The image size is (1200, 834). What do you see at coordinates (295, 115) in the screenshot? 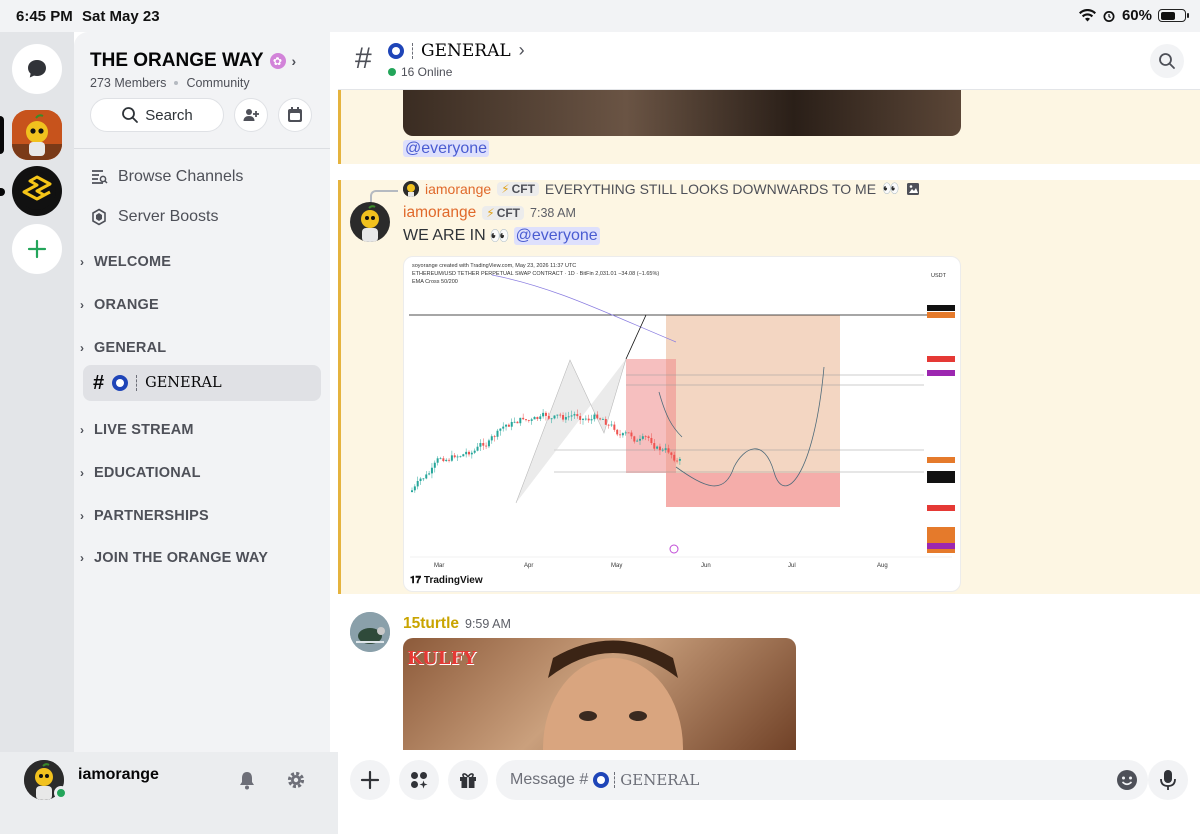
I see `events-button` at bounding box center [295, 115].